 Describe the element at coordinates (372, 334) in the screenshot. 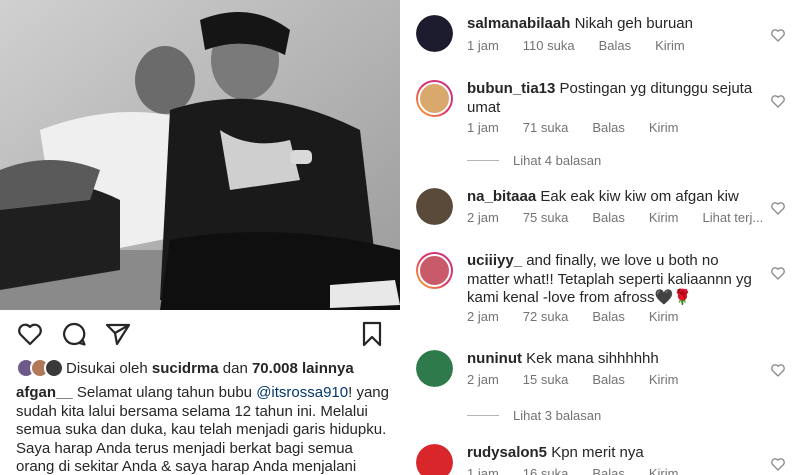

I see `bookmark-icon` at that location.